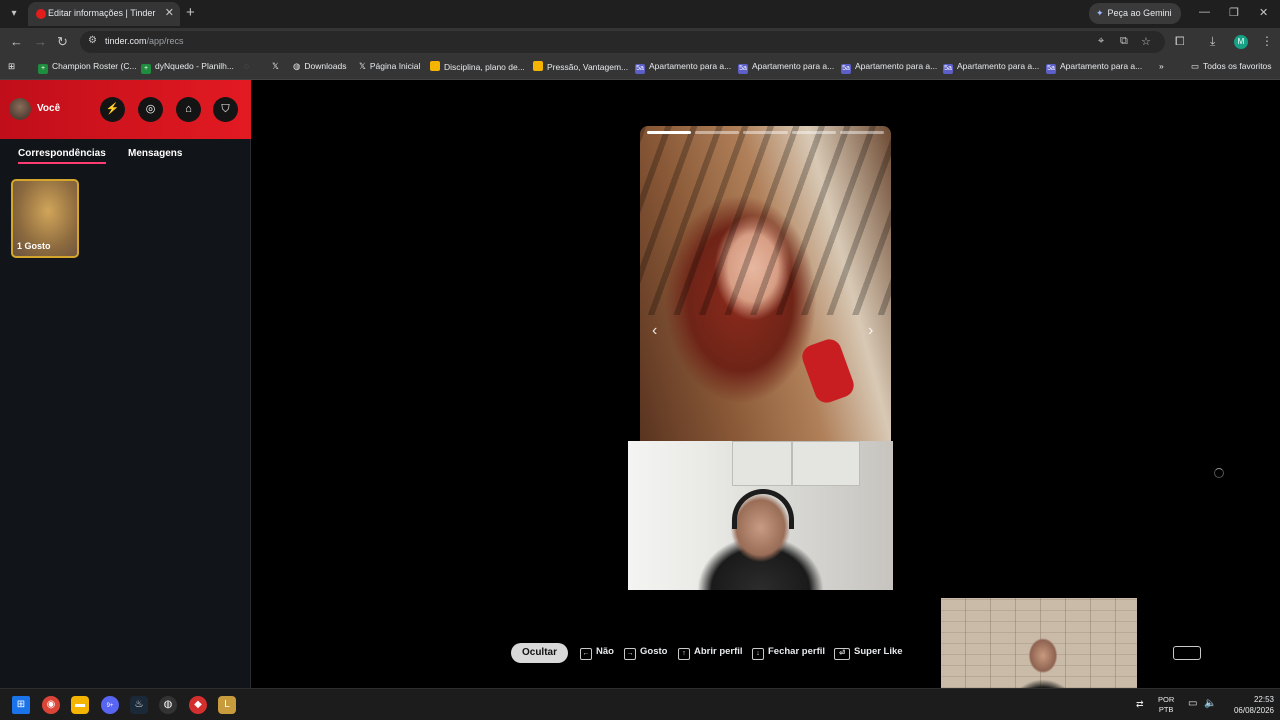 The width and height of the screenshot is (1280, 720). Describe the element at coordinates (1210, 704) in the screenshot. I see `volume-icon: 🔈` at that location.